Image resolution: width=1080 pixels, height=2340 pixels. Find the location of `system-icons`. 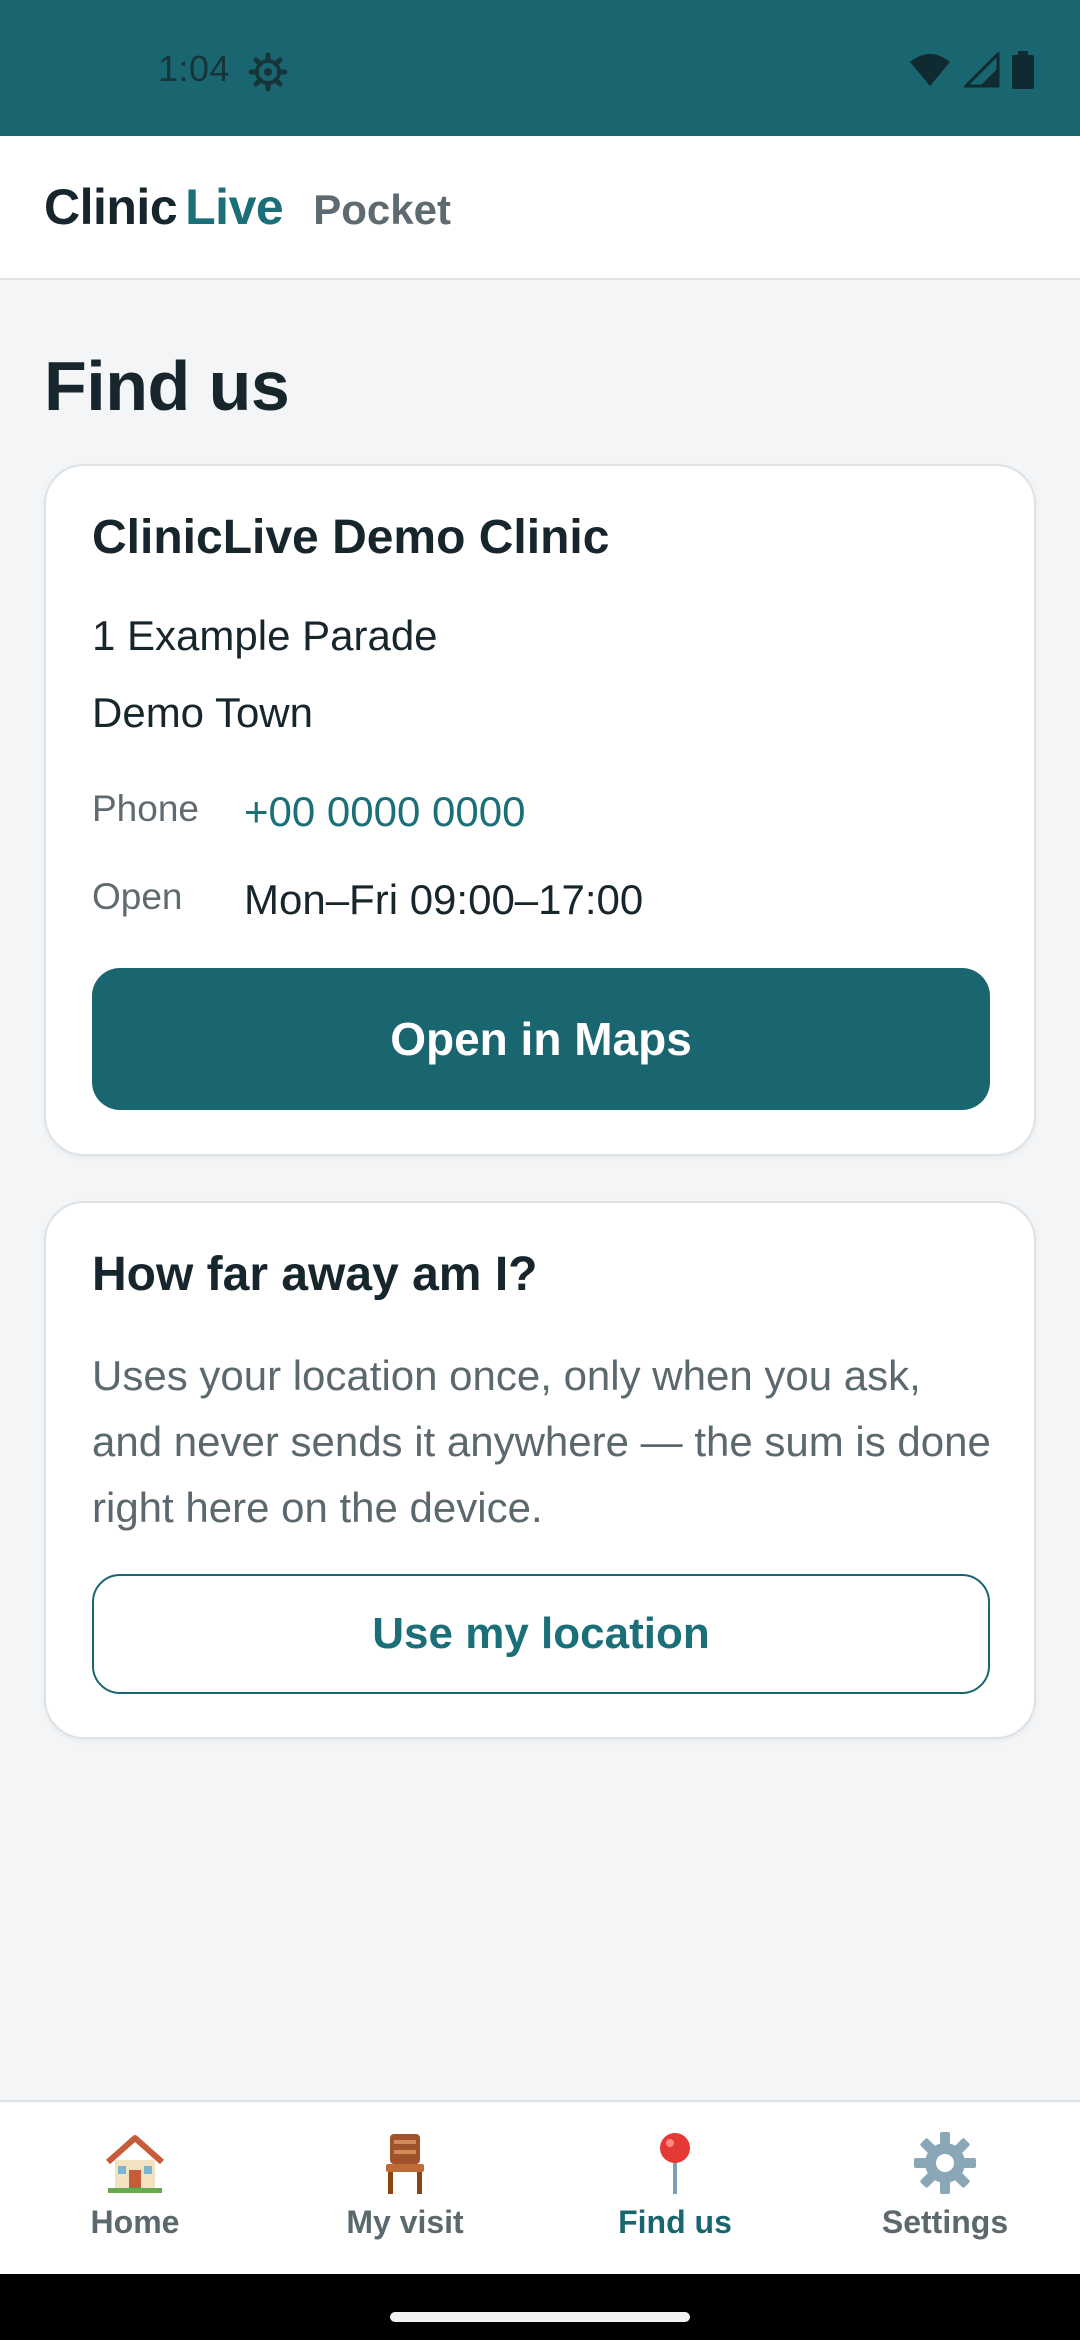

system-icons is located at coordinates (971, 71).